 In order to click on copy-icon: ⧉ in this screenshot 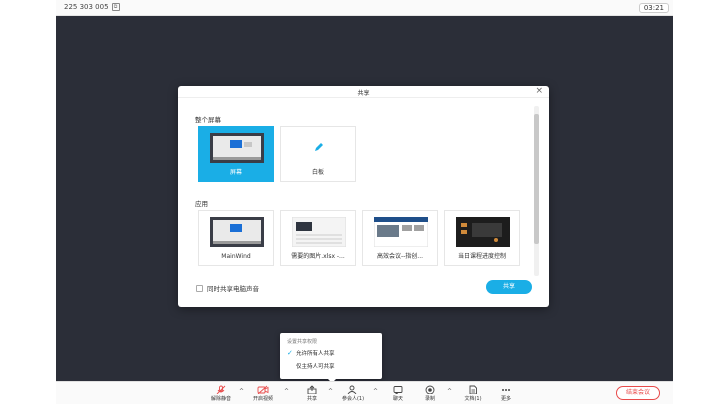, I will do `click(115, 7)`.